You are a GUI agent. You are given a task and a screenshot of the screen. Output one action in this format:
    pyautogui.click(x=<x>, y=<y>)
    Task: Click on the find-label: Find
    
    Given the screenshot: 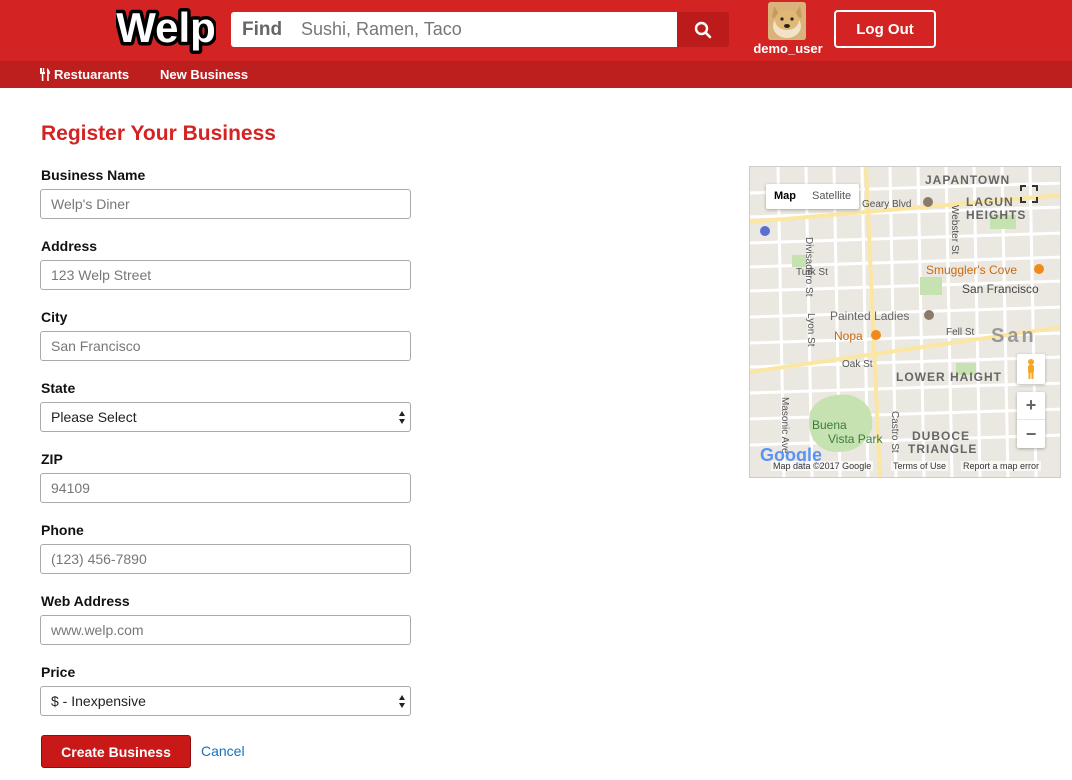 What is the action you would take?
    pyautogui.click(x=262, y=29)
    